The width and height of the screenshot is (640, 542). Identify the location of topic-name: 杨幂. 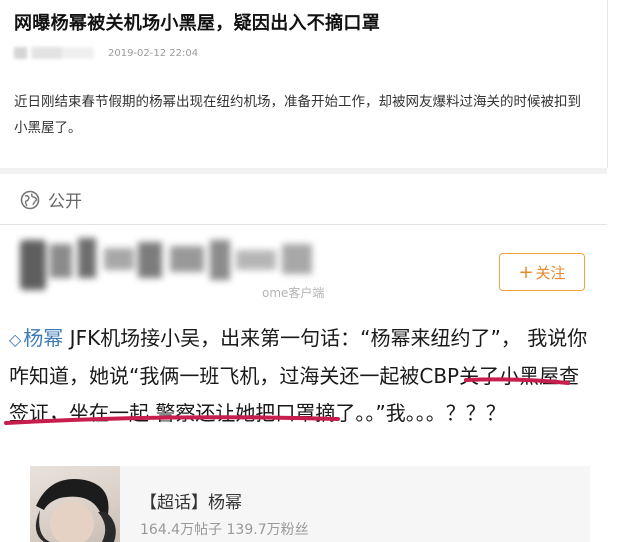
(43, 338).